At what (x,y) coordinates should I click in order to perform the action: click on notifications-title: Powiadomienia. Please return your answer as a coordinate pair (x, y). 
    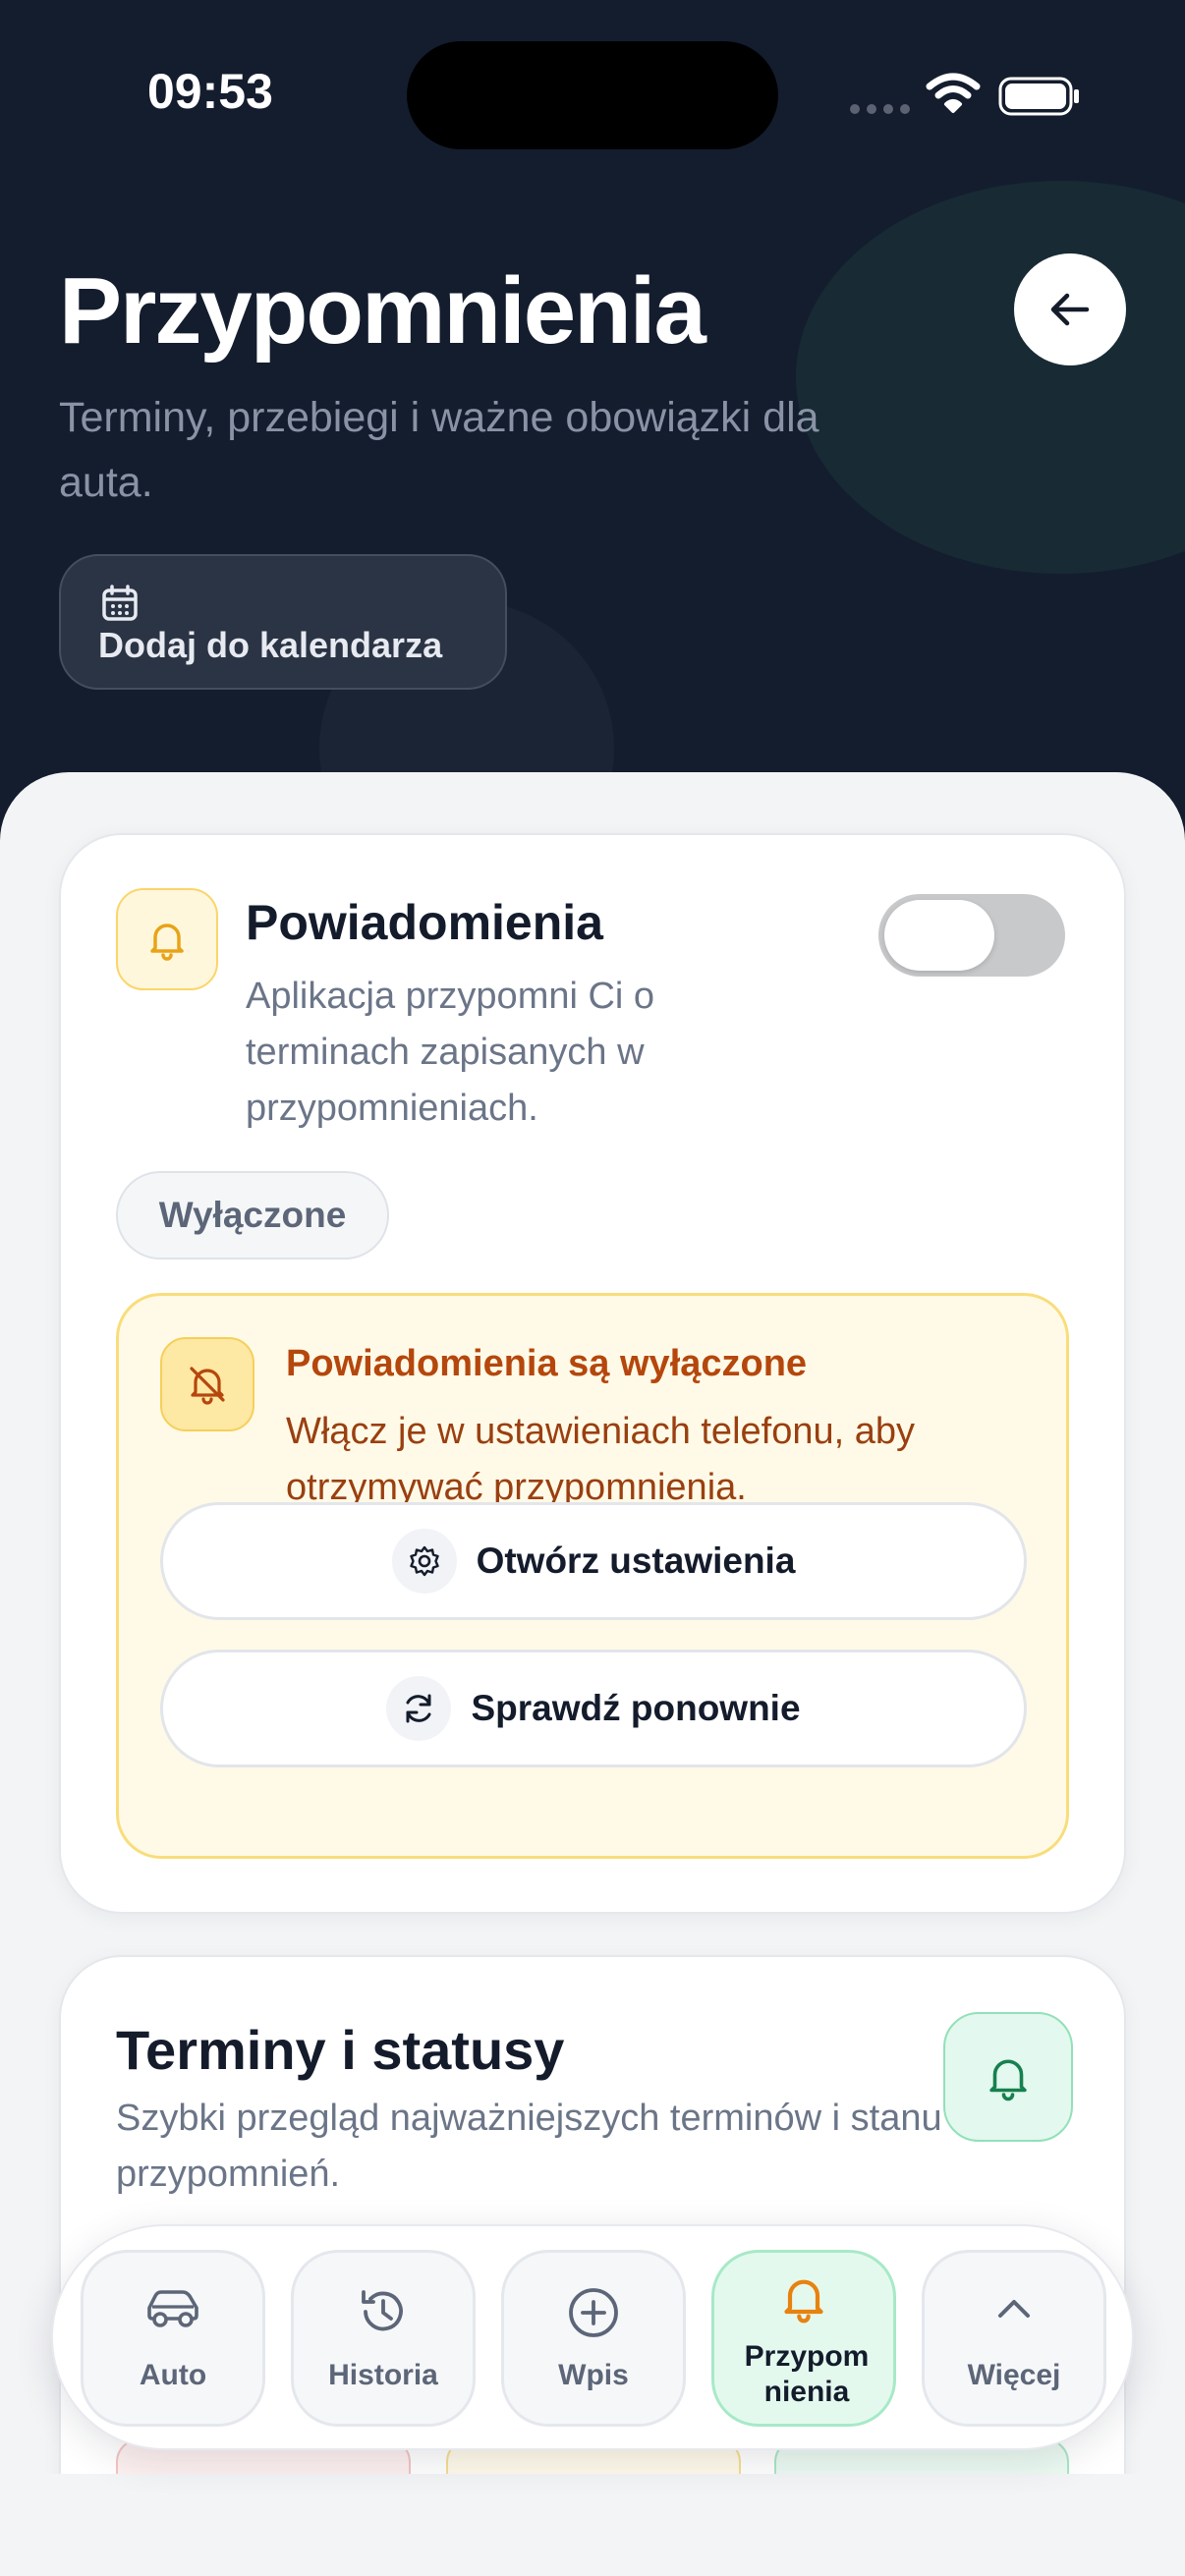
    Looking at the image, I should click on (425, 922).